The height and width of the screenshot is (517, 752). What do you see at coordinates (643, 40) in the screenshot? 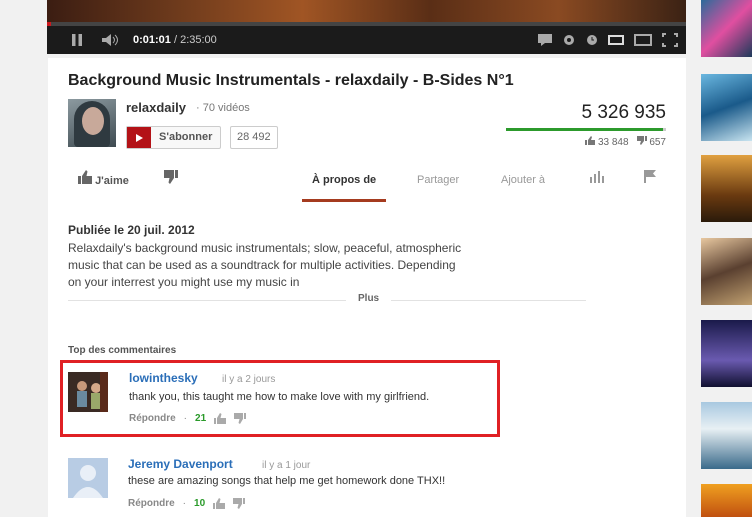
I see `large-player-icon` at bounding box center [643, 40].